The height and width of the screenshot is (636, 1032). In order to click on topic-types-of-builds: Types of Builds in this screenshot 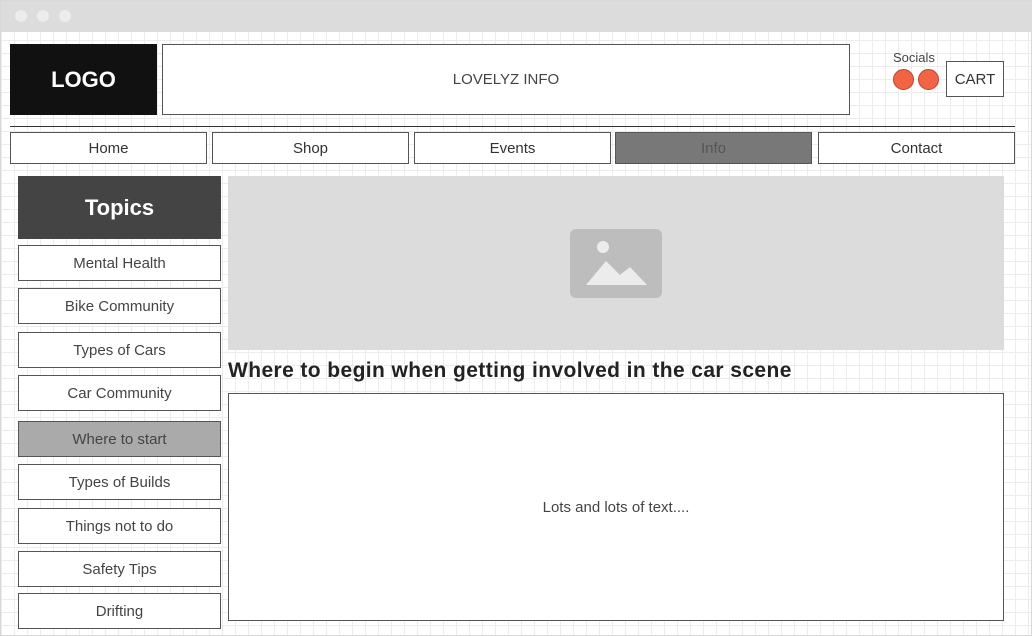, I will do `click(119, 482)`.